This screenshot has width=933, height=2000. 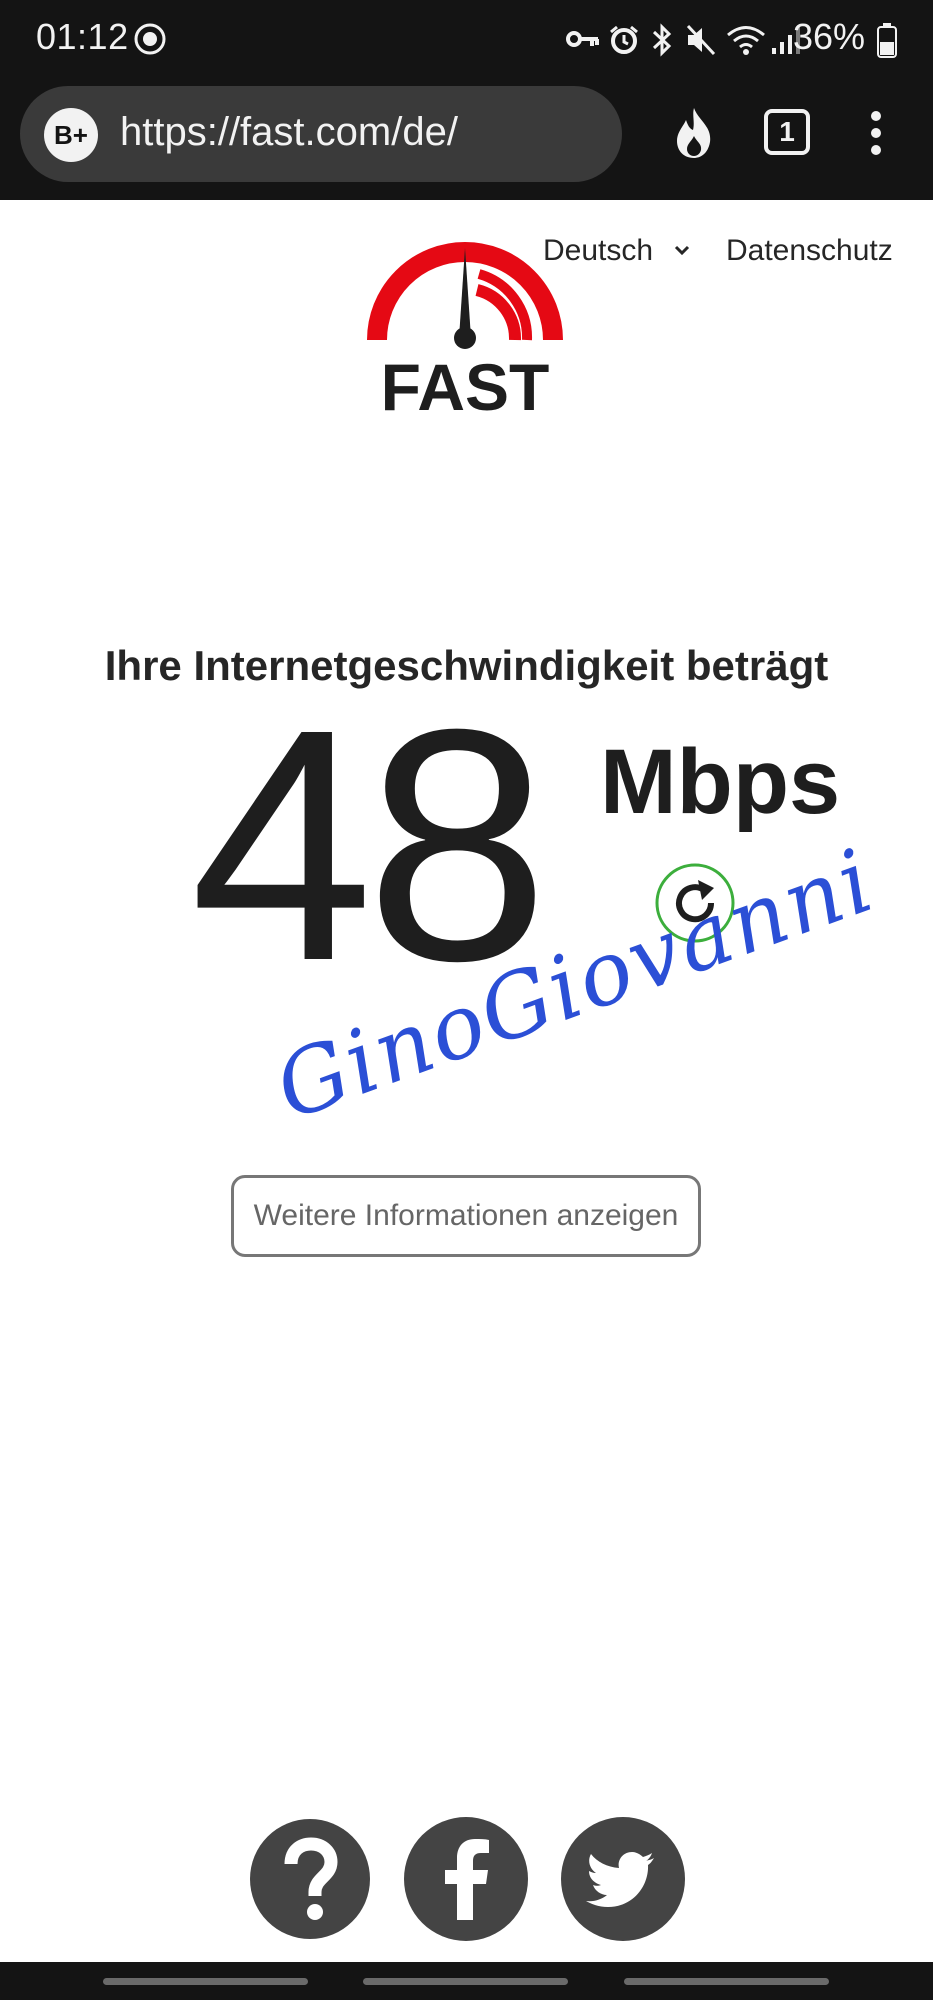 What do you see at coordinates (466, 1216) in the screenshot?
I see `more-info-button: Weitere Informationen anzeigen` at bounding box center [466, 1216].